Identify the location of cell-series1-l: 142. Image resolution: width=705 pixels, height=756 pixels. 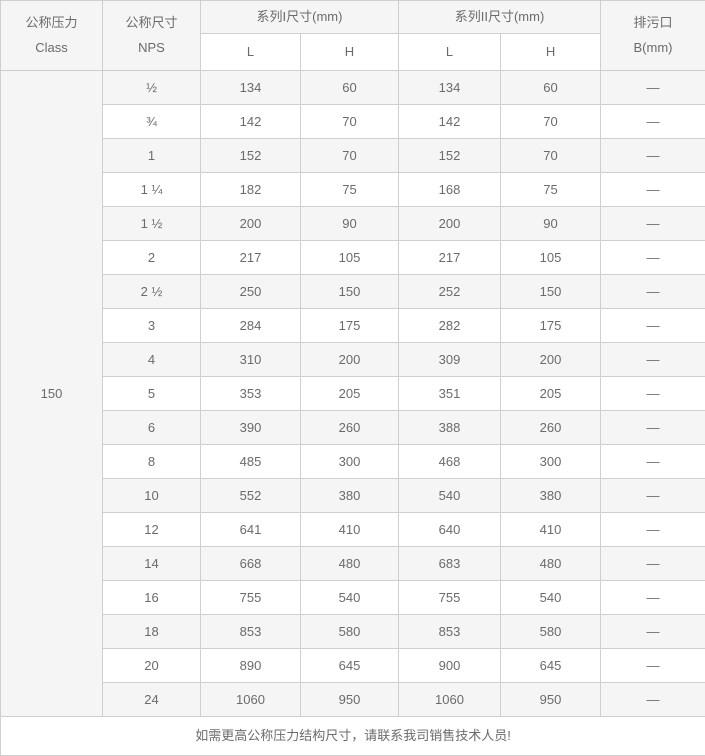
(251, 122).